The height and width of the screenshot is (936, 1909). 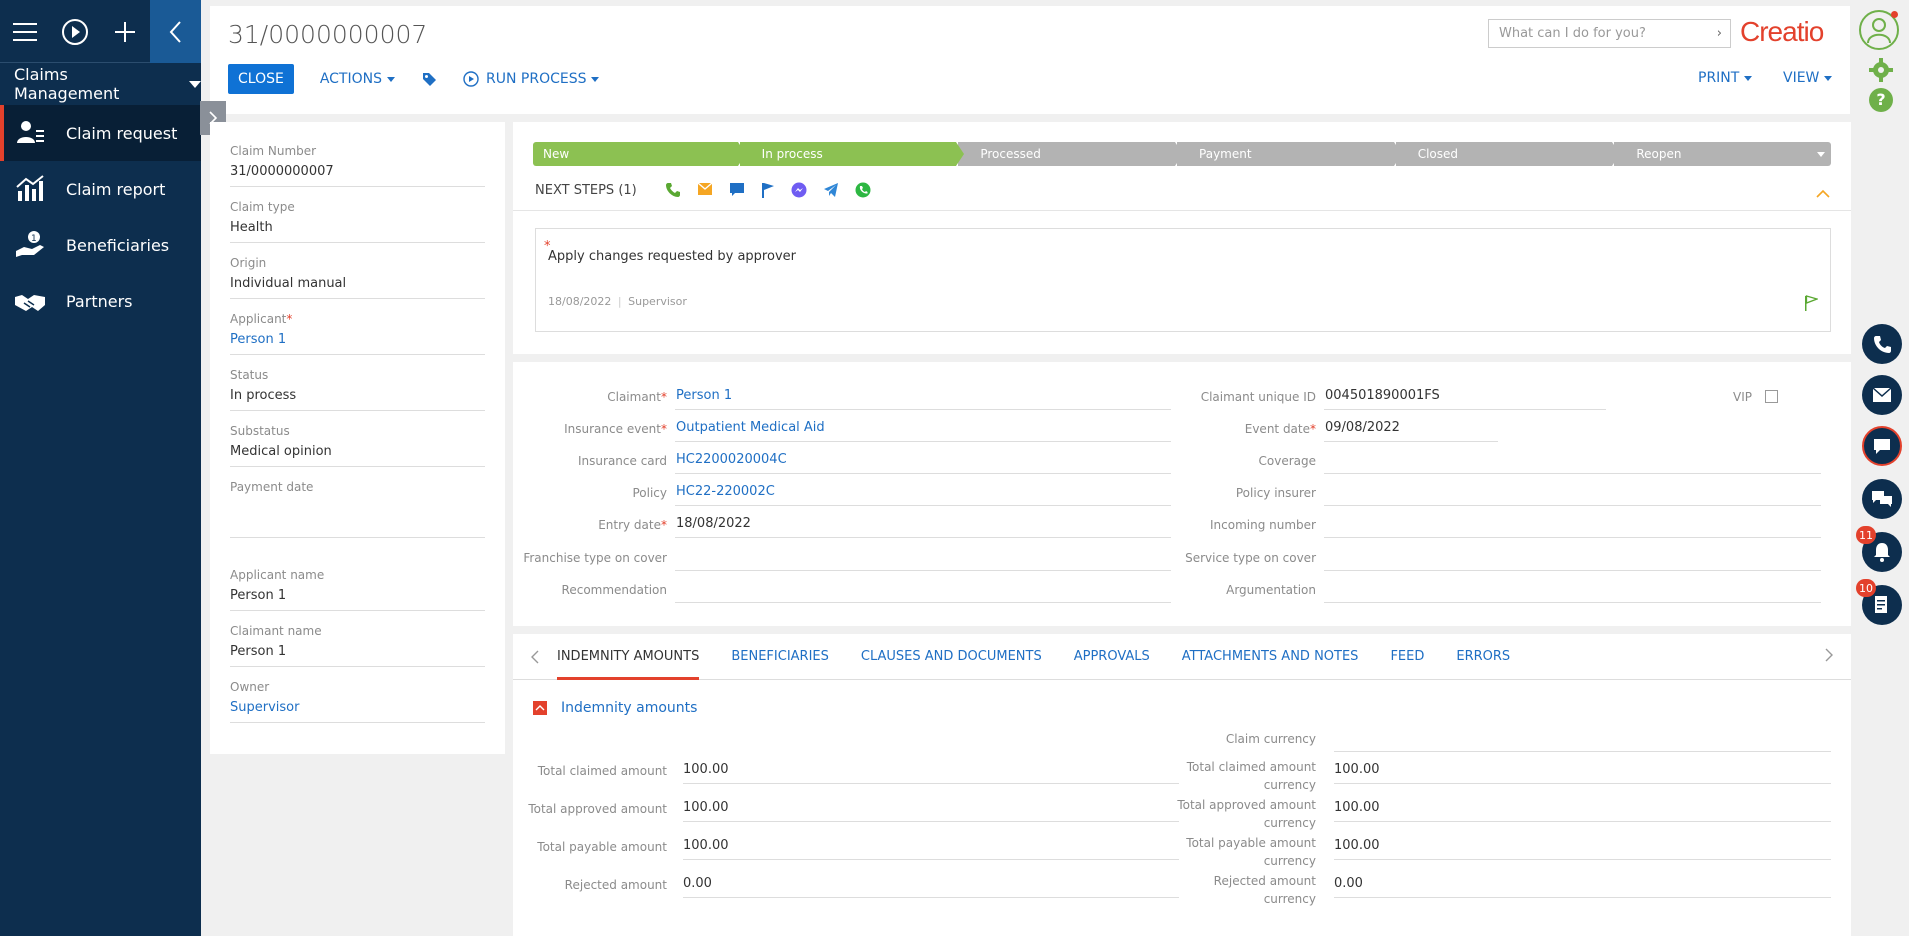 I want to click on field-value: HC22-220002C, so click(x=923, y=495).